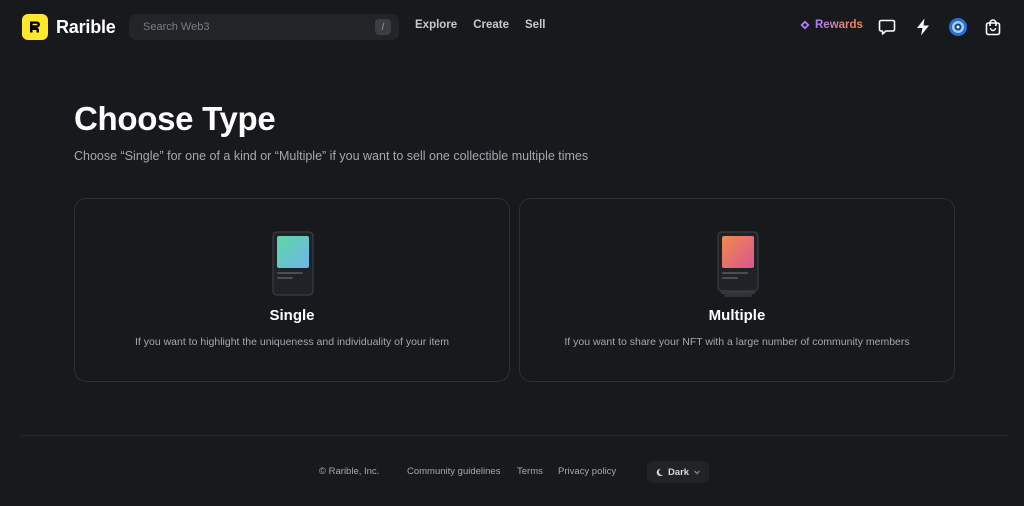 The image size is (1024, 506). I want to click on chevron-down-icon, so click(697, 472).